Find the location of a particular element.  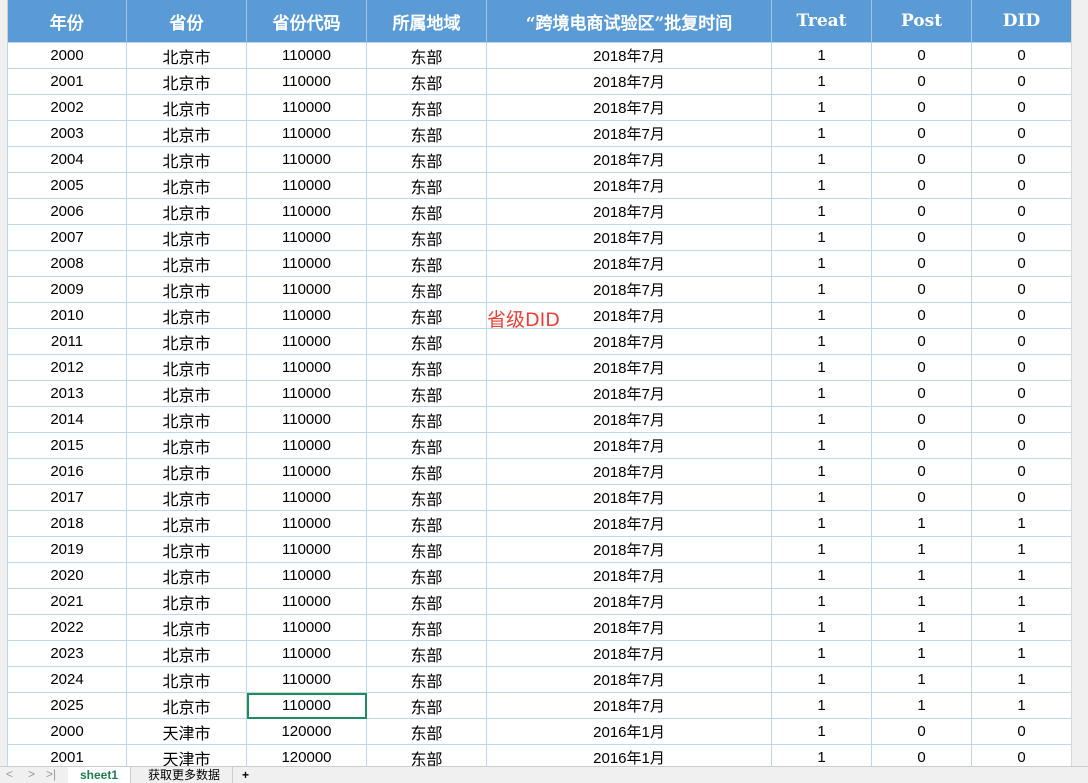

table-cell: 2013 is located at coordinates (67, 393).